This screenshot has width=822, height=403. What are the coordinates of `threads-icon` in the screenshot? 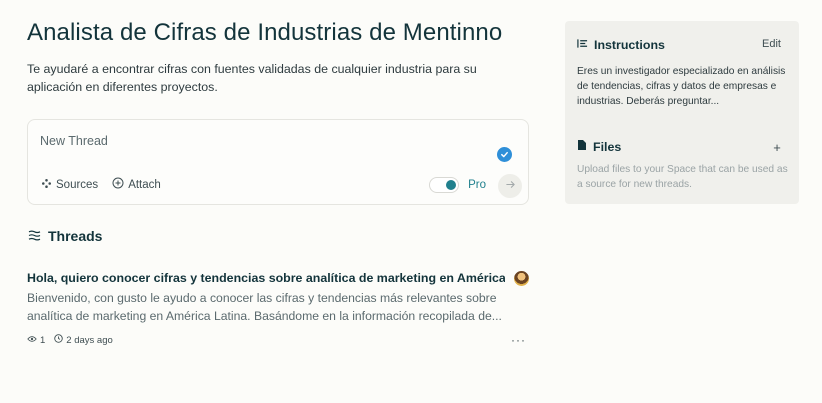 It's located at (34, 236).